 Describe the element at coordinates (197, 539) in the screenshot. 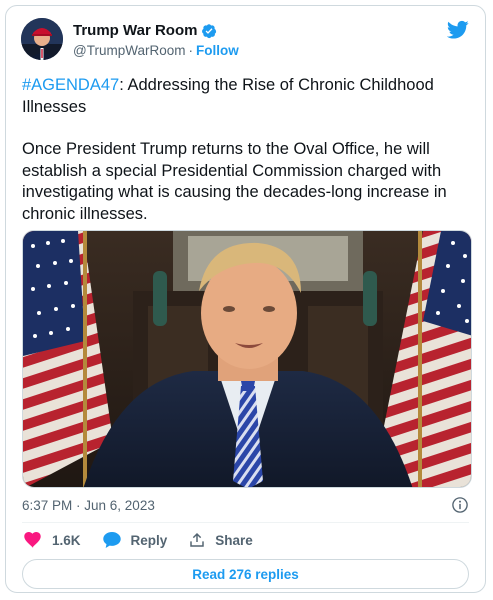

I see `share-upload-icon` at that location.